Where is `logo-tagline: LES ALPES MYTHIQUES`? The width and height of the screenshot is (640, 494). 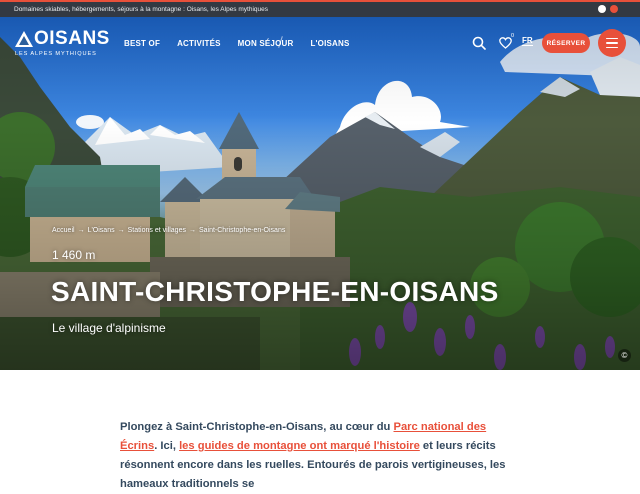 logo-tagline: LES ALPES MYTHIQUES is located at coordinates (56, 54).